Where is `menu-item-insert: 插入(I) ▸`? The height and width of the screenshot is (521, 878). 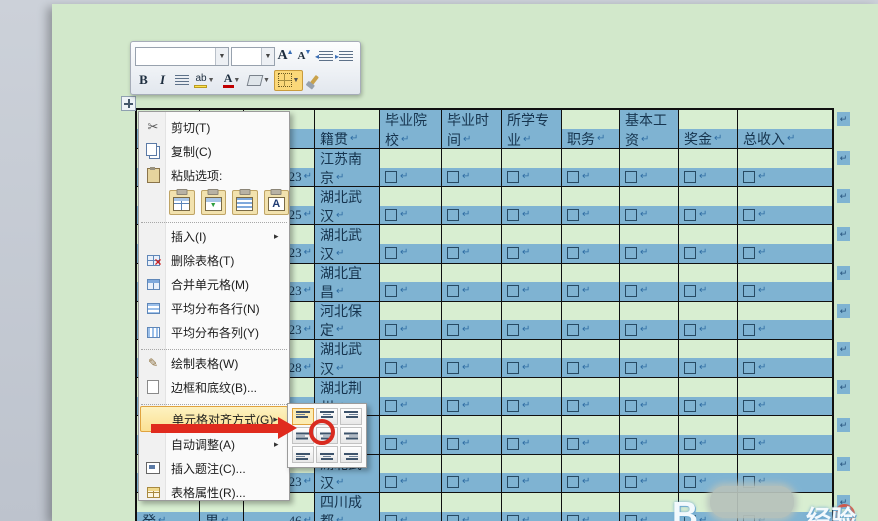 menu-item-insert: 插入(I) ▸ is located at coordinates (214, 236).